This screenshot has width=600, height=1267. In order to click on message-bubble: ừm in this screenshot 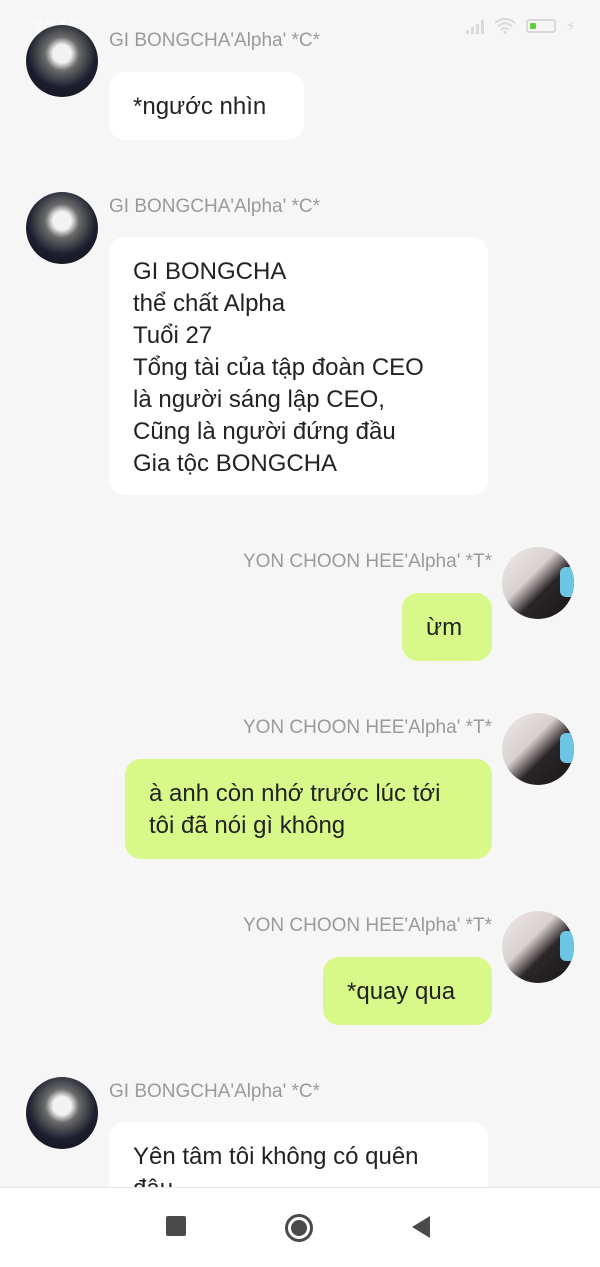, I will do `click(447, 627)`.